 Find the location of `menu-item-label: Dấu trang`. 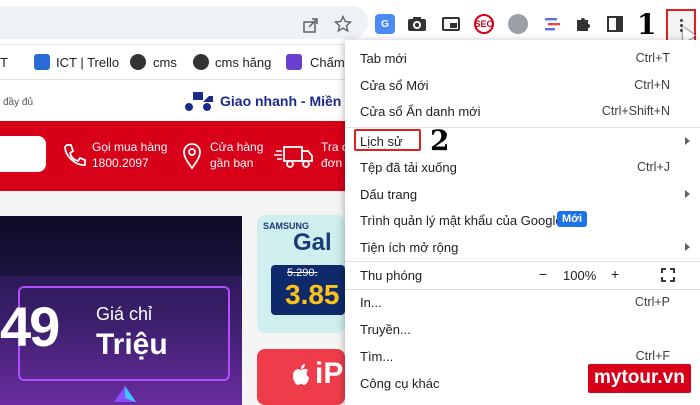

menu-item-label: Dấu trang is located at coordinates (389, 194).